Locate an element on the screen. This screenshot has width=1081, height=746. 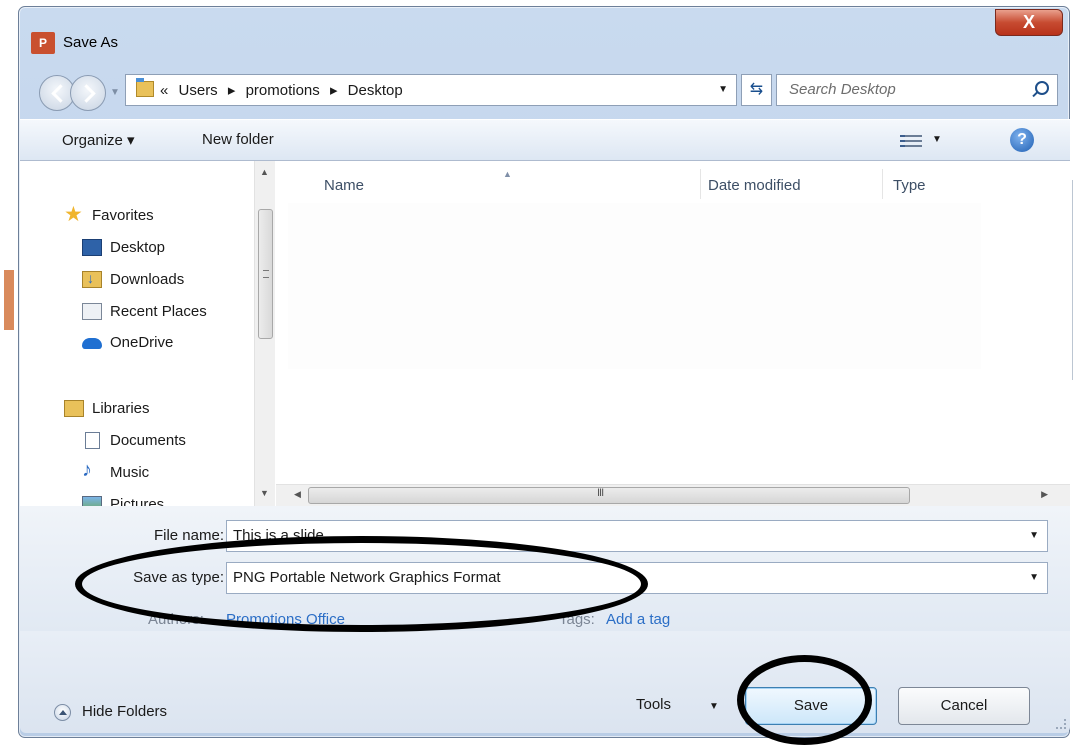
file-name-label: File name: is located at coordinates (188, 535).